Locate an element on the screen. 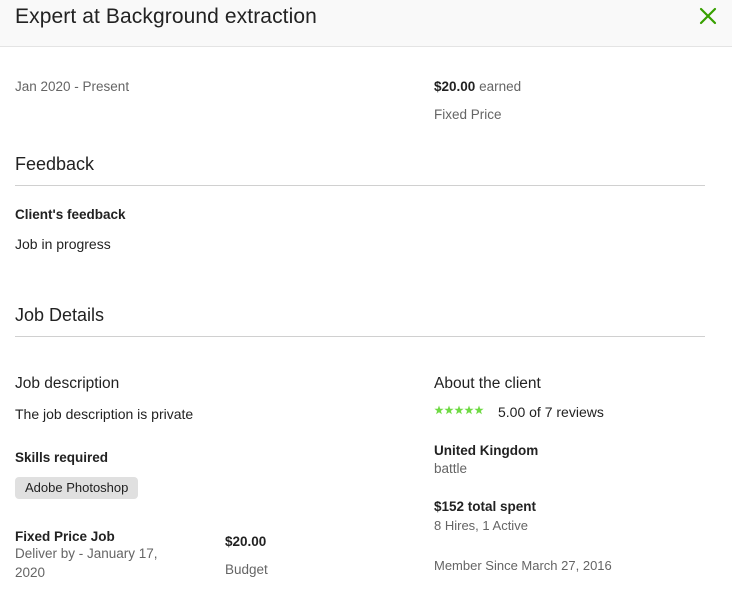  close-button is located at coordinates (708, 16).